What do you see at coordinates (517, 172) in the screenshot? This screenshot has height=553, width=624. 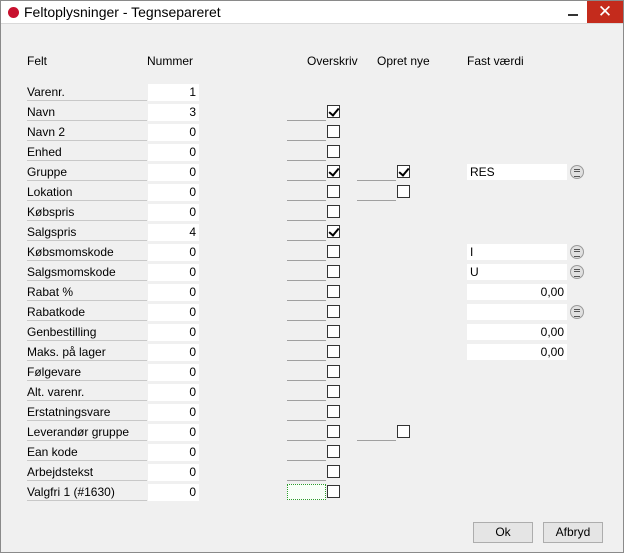 I see `fixed-value-input: RES` at bounding box center [517, 172].